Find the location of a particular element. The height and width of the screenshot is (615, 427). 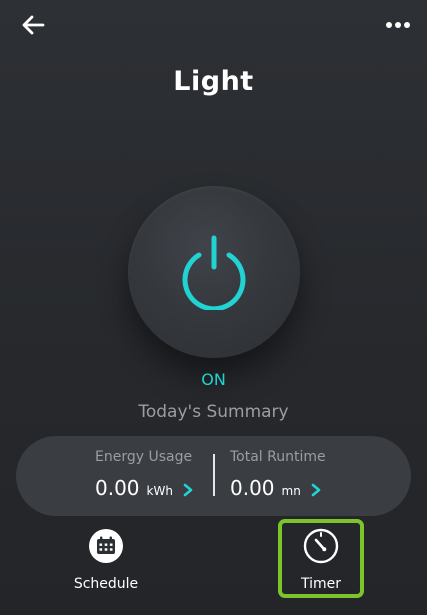

energy-usage-value: 0.00 is located at coordinates (117, 488).